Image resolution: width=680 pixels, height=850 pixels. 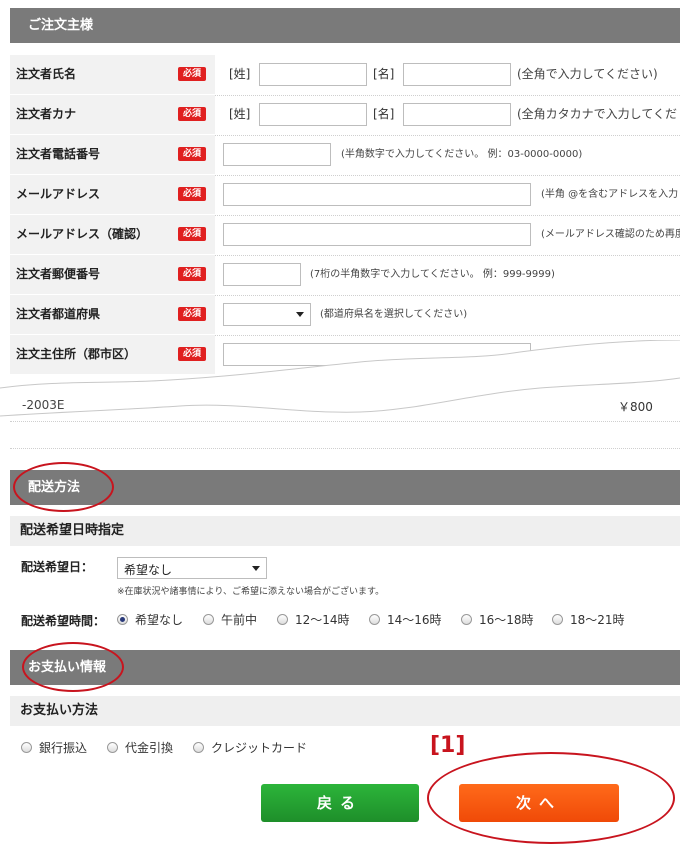 What do you see at coordinates (340, 803) in the screenshot?
I see `back-button: 戻る` at bounding box center [340, 803].